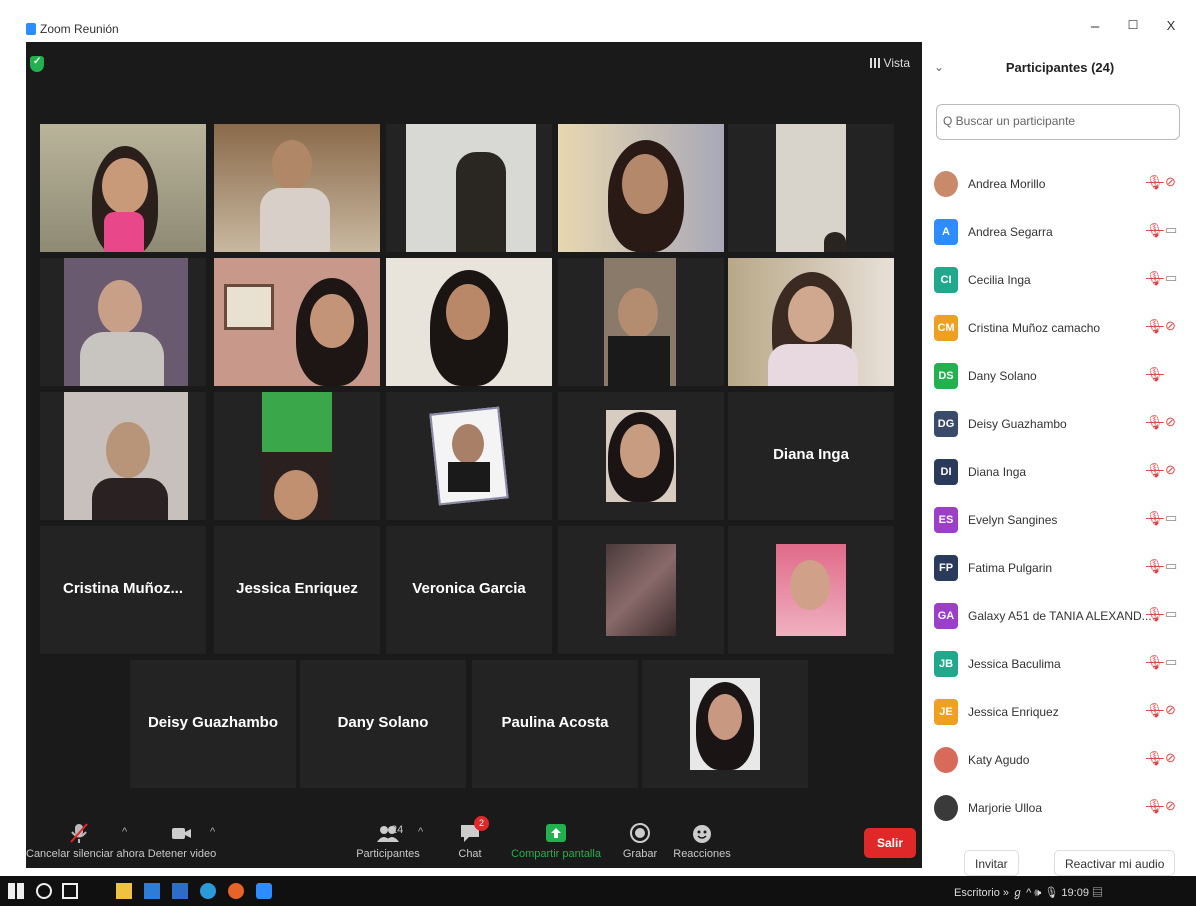 This screenshot has height=915, width=1196. Describe the element at coordinates (977, 893) in the screenshot. I see `desktop-label: Escritorio` at that location.